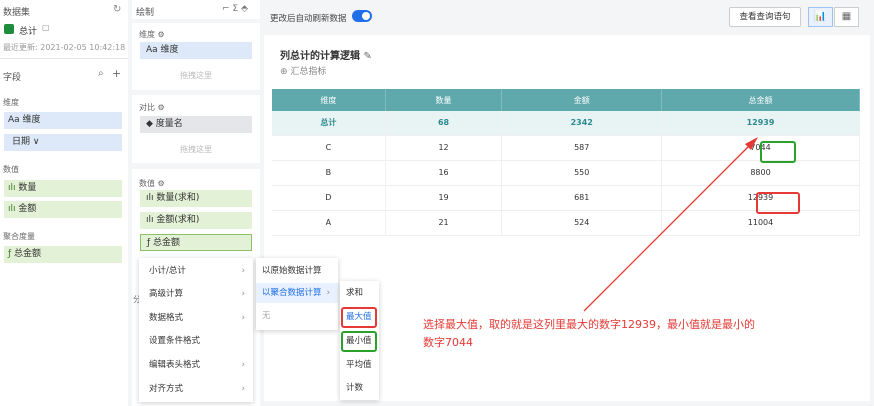 The image size is (874, 406). Describe the element at coordinates (308, 19) in the screenshot. I see `auto-refresh-label: 更改后自动刷新数据` at that location.